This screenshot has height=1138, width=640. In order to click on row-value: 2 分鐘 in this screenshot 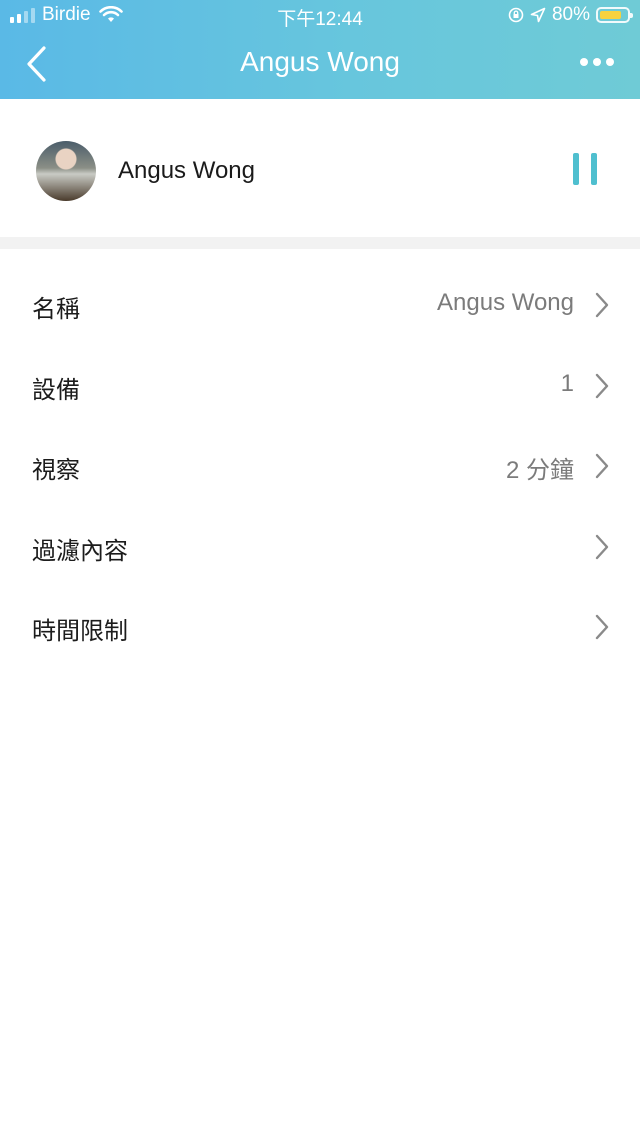, I will do `click(539, 470)`.